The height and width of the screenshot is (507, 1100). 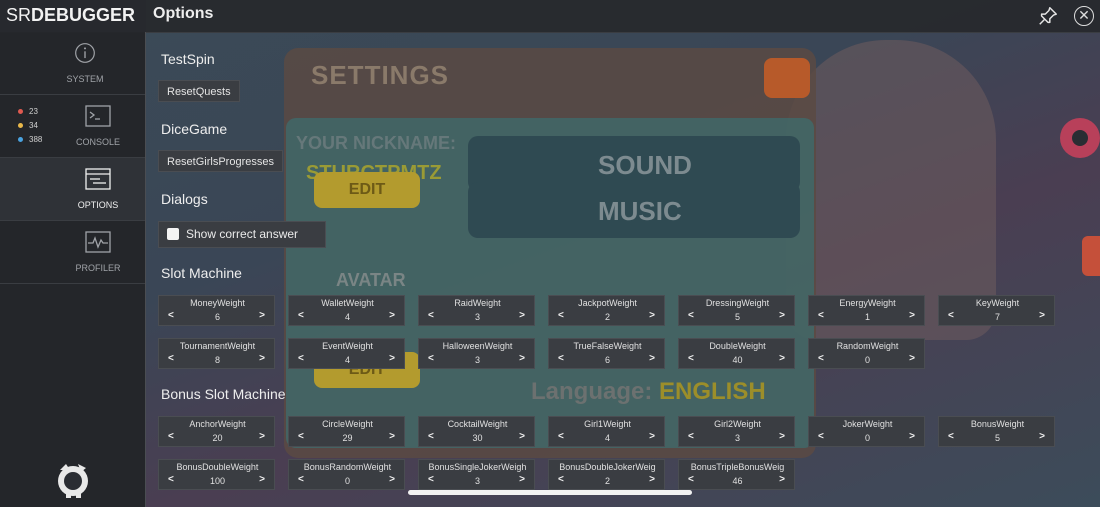 What do you see at coordinates (216, 353) in the screenshot?
I see `weight-stepper: TournamentWeight <8 >` at bounding box center [216, 353].